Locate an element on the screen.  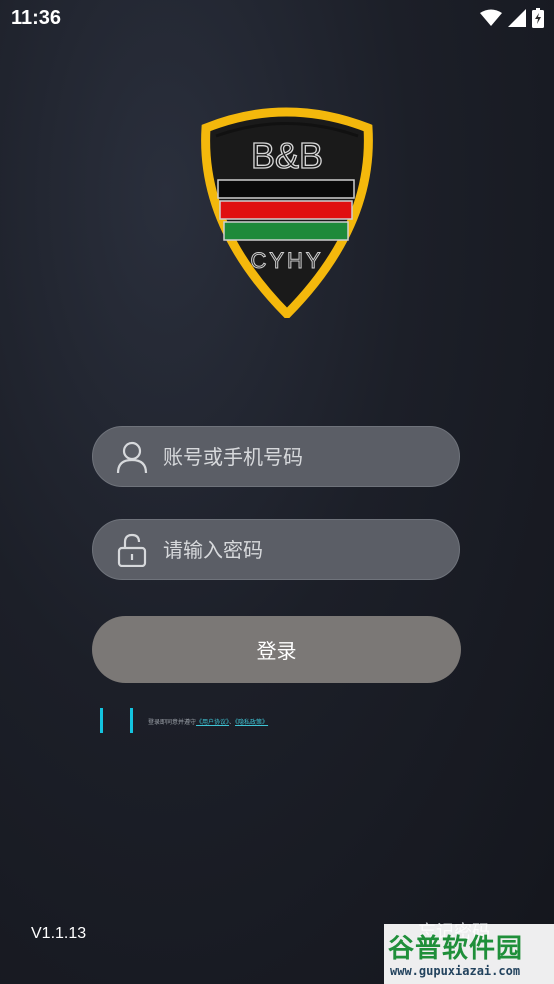
logo-text-bottom: CYHY is located at coordinates (286, 260).